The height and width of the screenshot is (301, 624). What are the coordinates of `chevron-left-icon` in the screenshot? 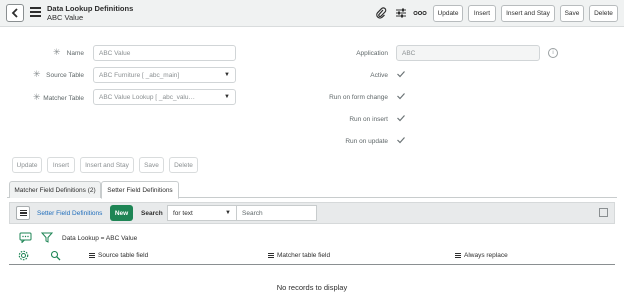 It's located at (14, 13).